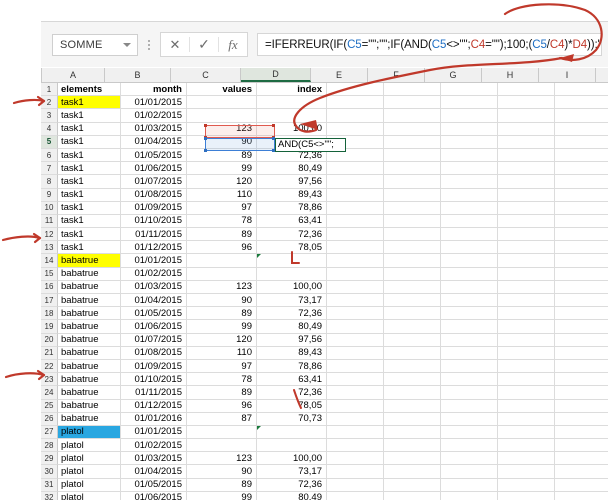  I want to click on row-header-15: 15, so click(49, 274).